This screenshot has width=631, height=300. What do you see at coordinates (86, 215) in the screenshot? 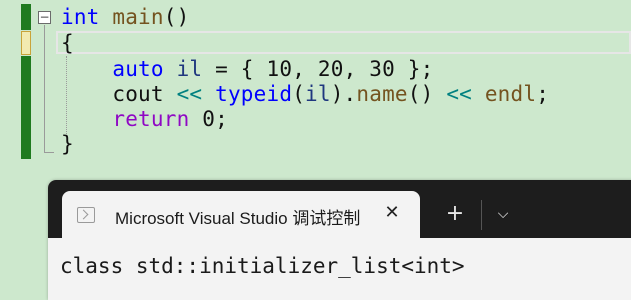
I see `terminal-icon` at bounding box center [86, 215].